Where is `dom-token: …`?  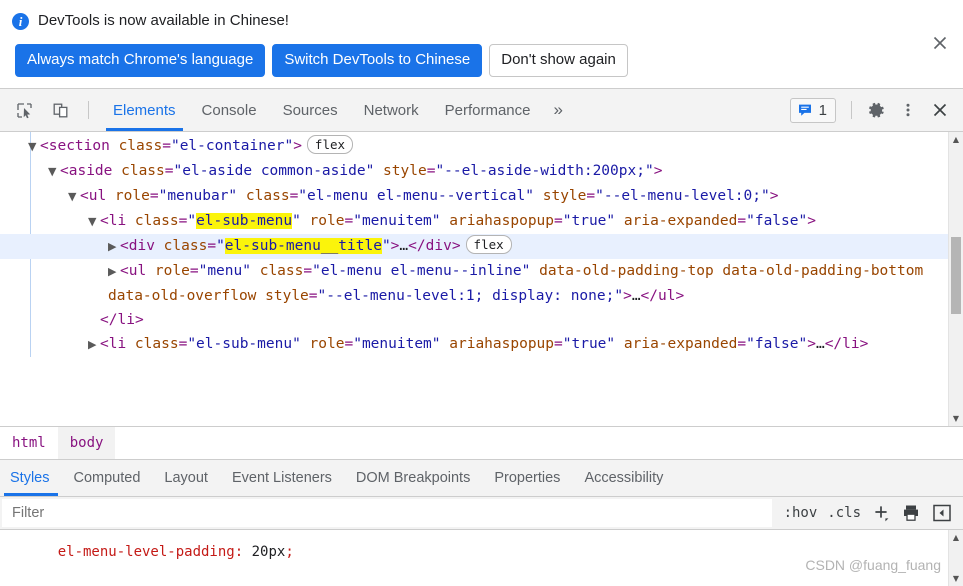
dom-token: … is located at coordinates (404, 246).